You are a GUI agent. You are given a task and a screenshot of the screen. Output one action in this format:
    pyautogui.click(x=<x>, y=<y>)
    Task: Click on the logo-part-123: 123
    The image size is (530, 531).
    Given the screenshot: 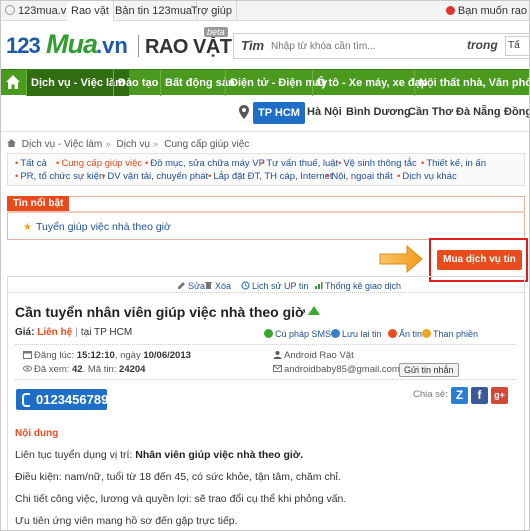 What is the action you would take?
    pyautogui.click(x=23, y=46)
    